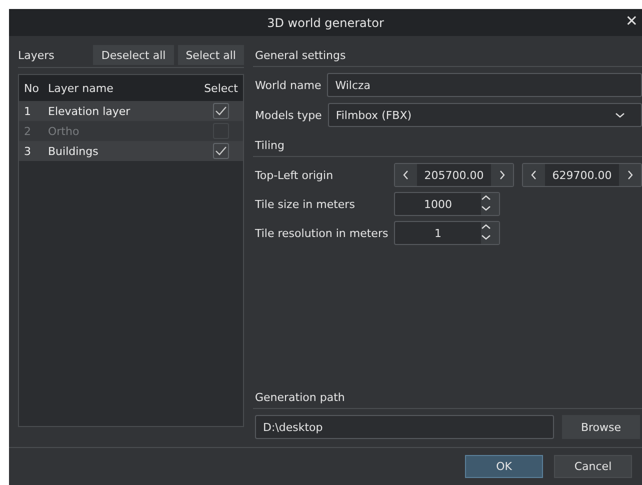 Image resolution: width=642 pixels, height=485 pixels. I want to click on layer-row: 1 Elevation layer, so click(131, 111).